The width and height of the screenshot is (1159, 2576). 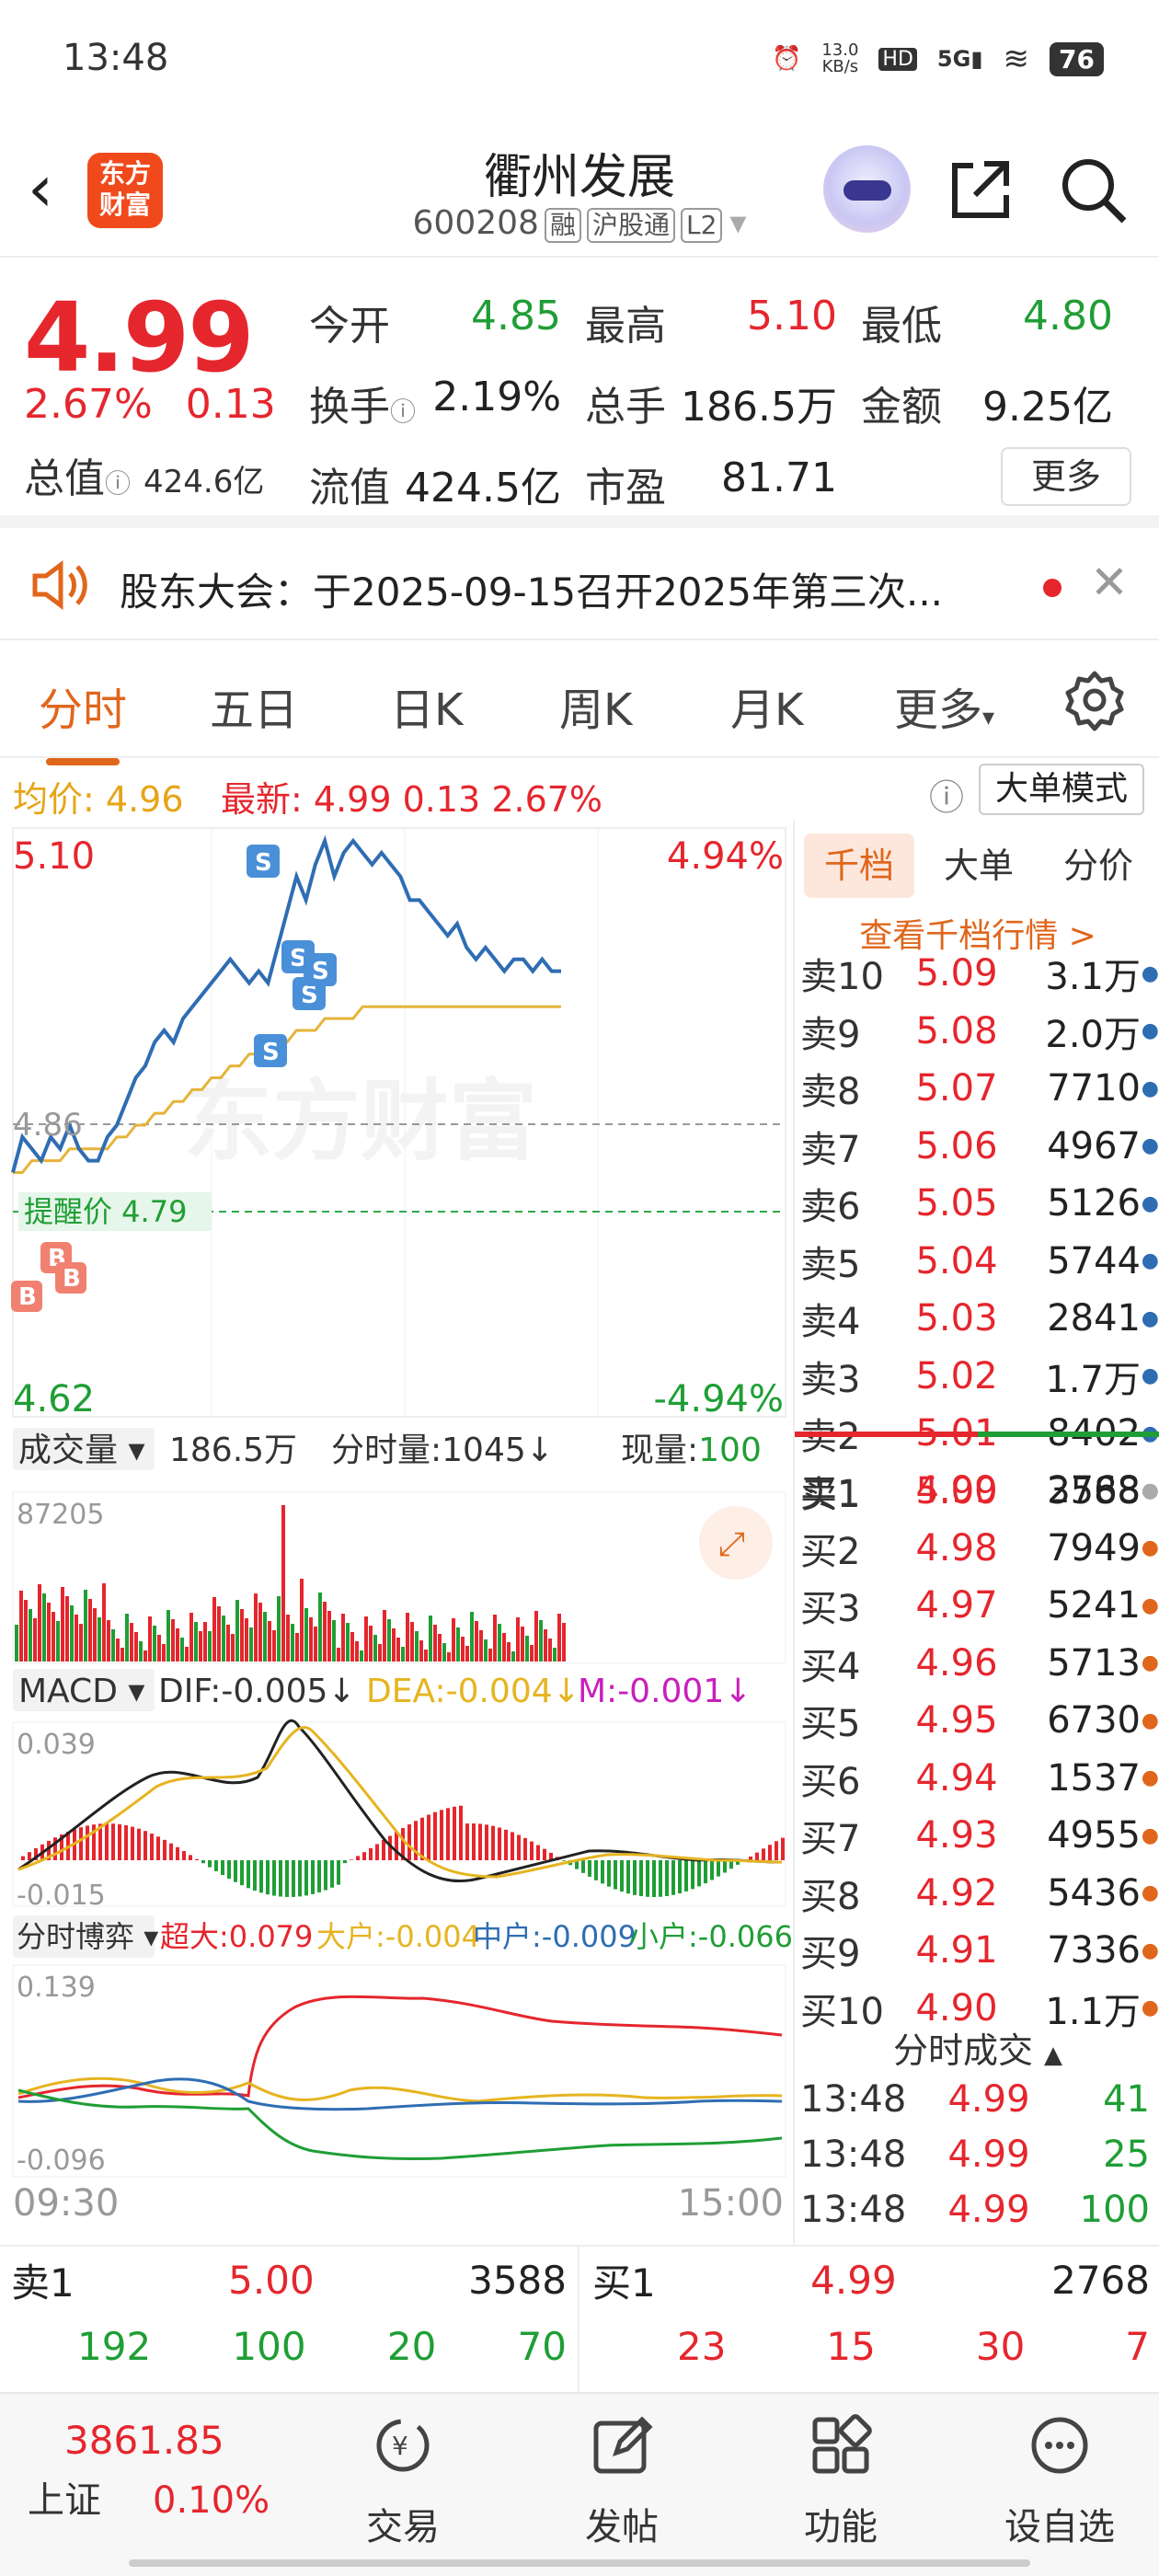 What do you see at coordinates (979, 1835) in the screenshot?
I see `buys-row: 买7 4.93 4955 ●` at bounding box center [979, 1835].